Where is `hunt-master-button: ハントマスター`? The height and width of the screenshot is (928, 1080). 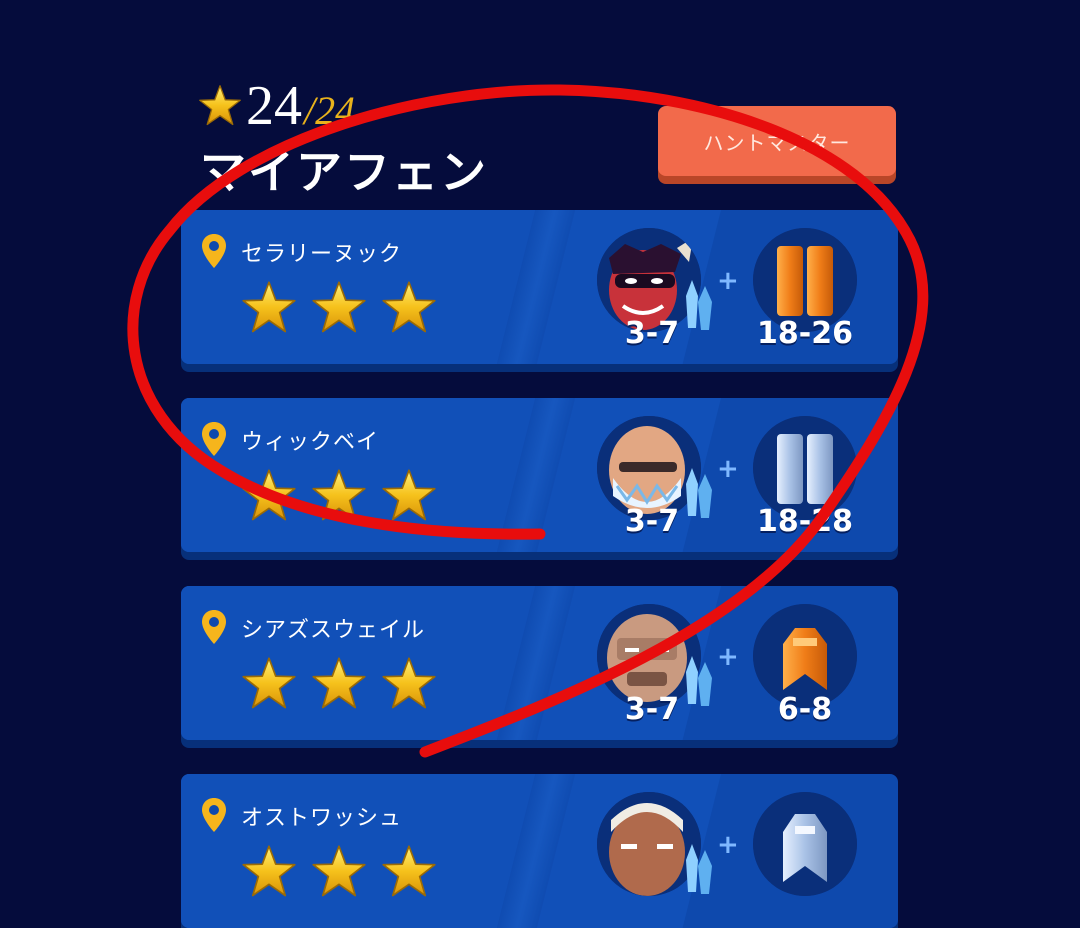 hunt-master-button: ハントマスター is located at coordinates (777, 141).